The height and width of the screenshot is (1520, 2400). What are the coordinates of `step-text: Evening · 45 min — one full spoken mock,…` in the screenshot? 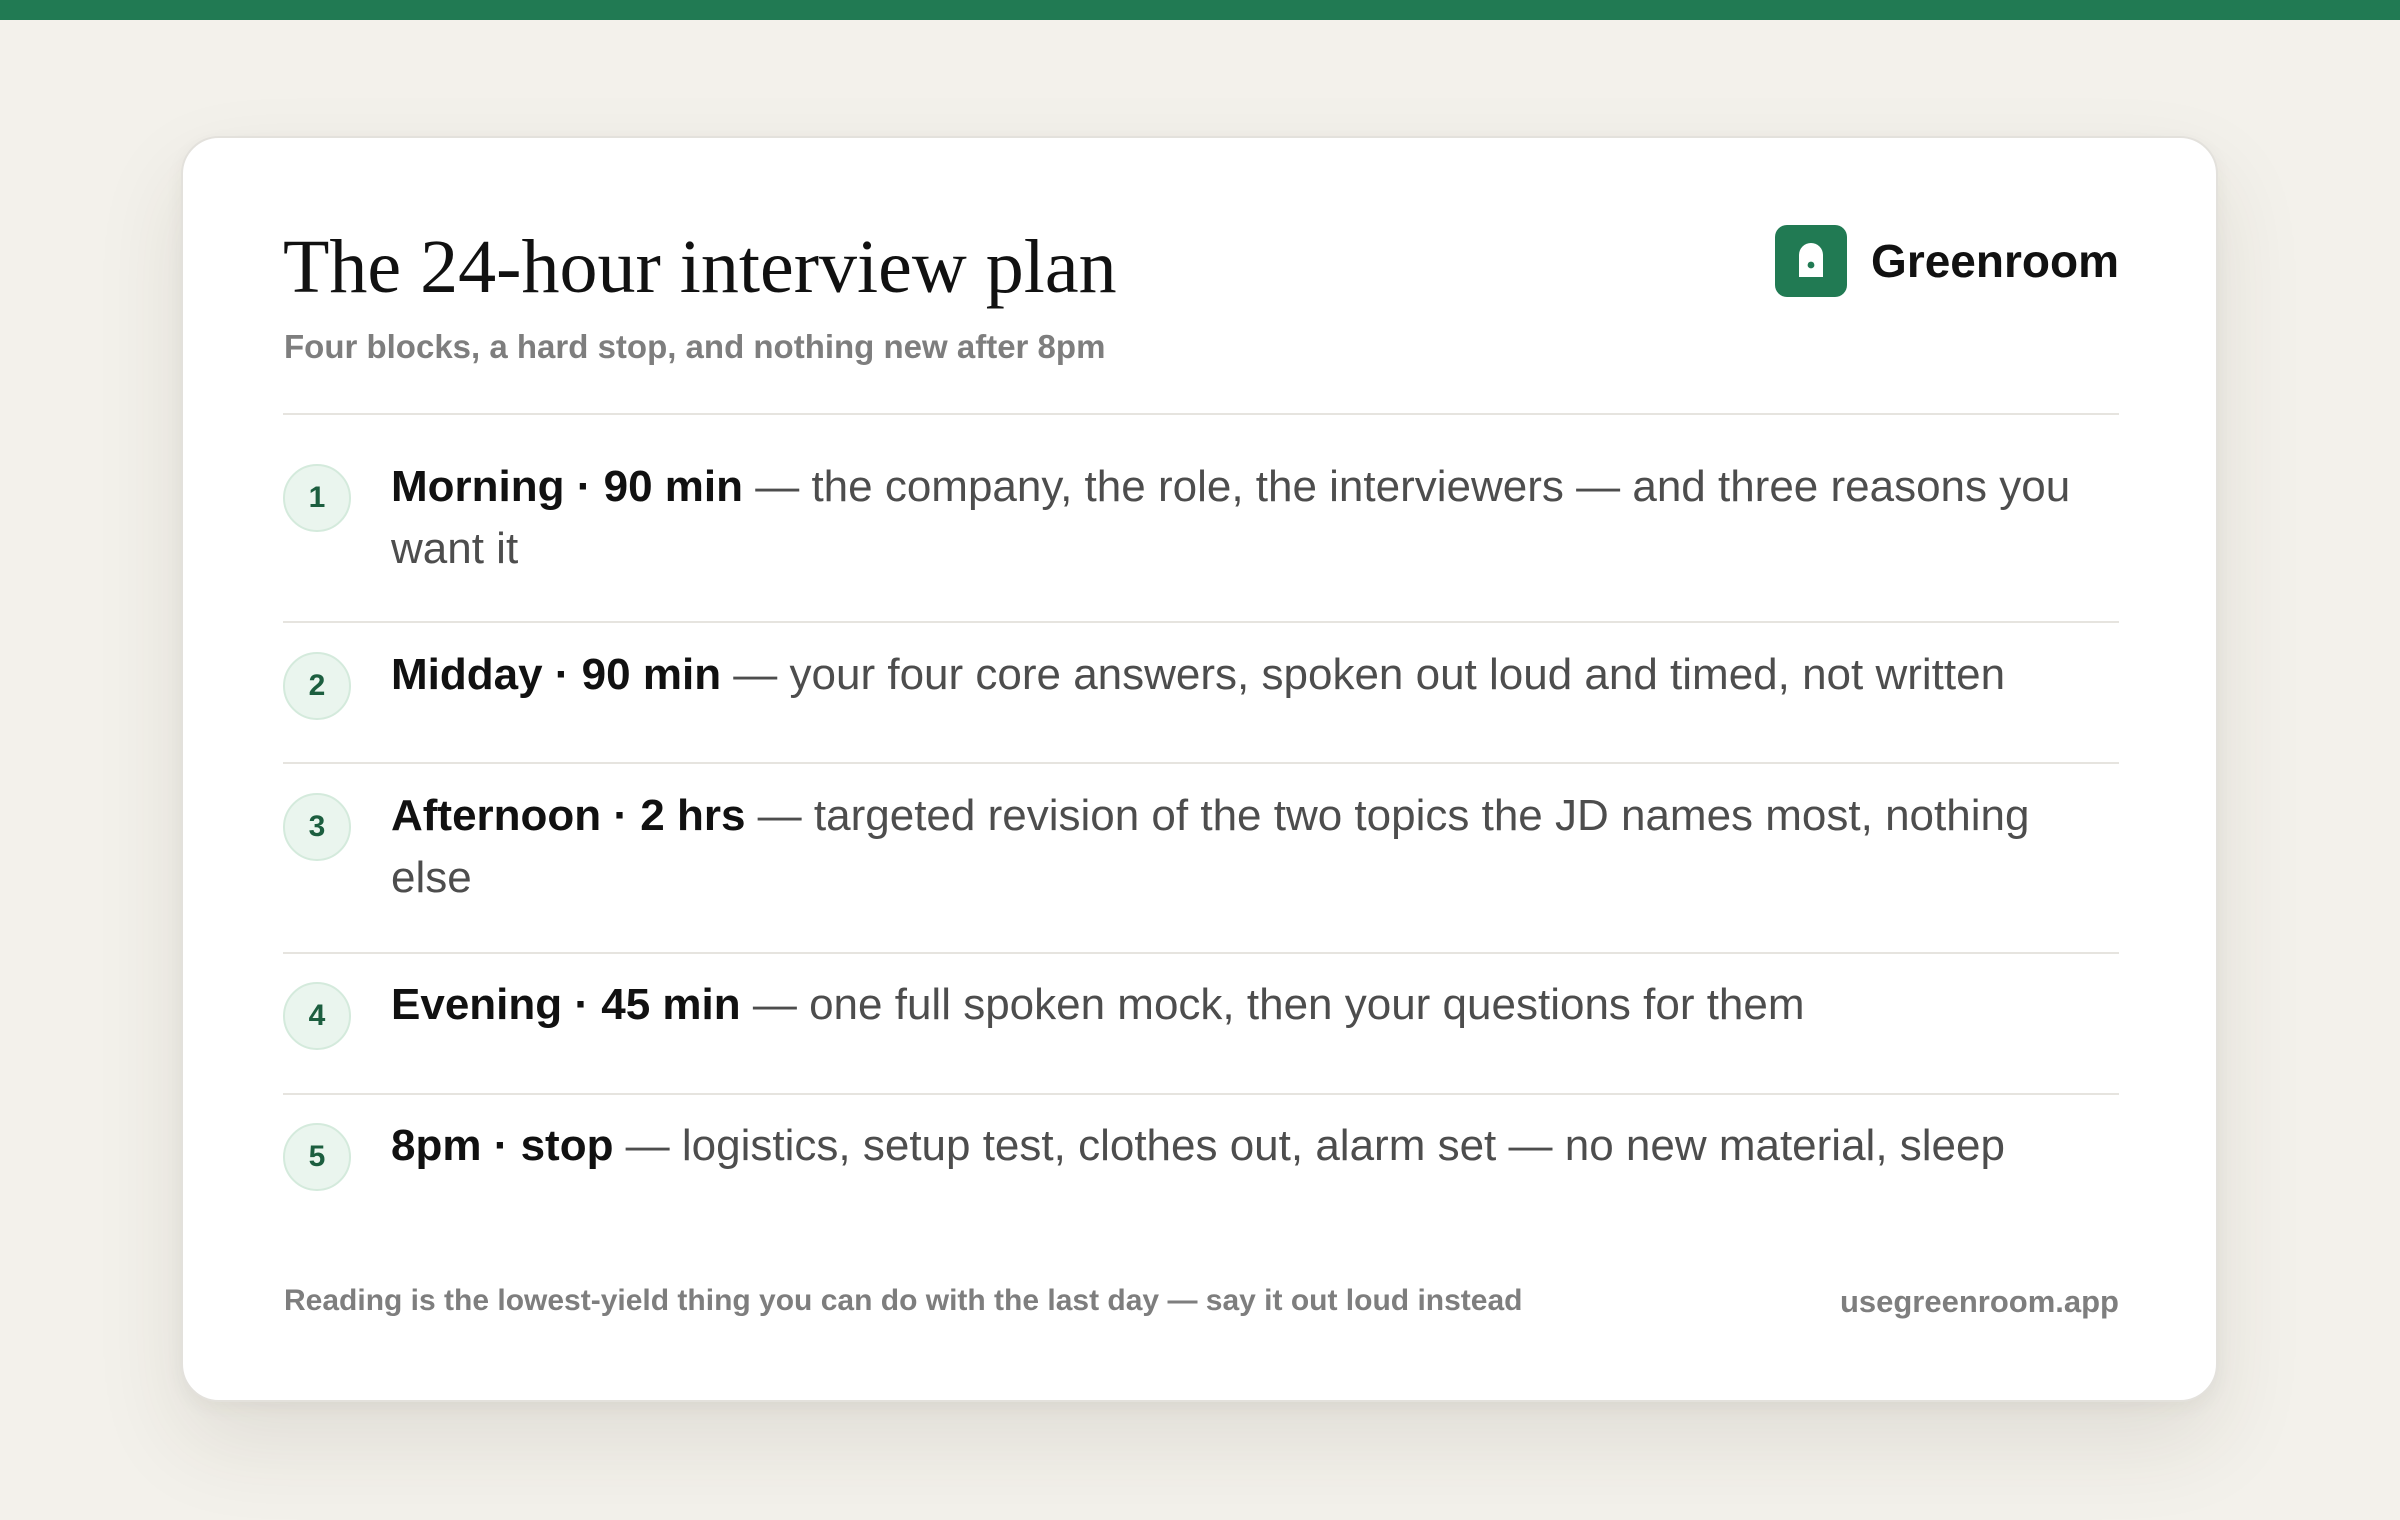 It's located at (1255, 1005).